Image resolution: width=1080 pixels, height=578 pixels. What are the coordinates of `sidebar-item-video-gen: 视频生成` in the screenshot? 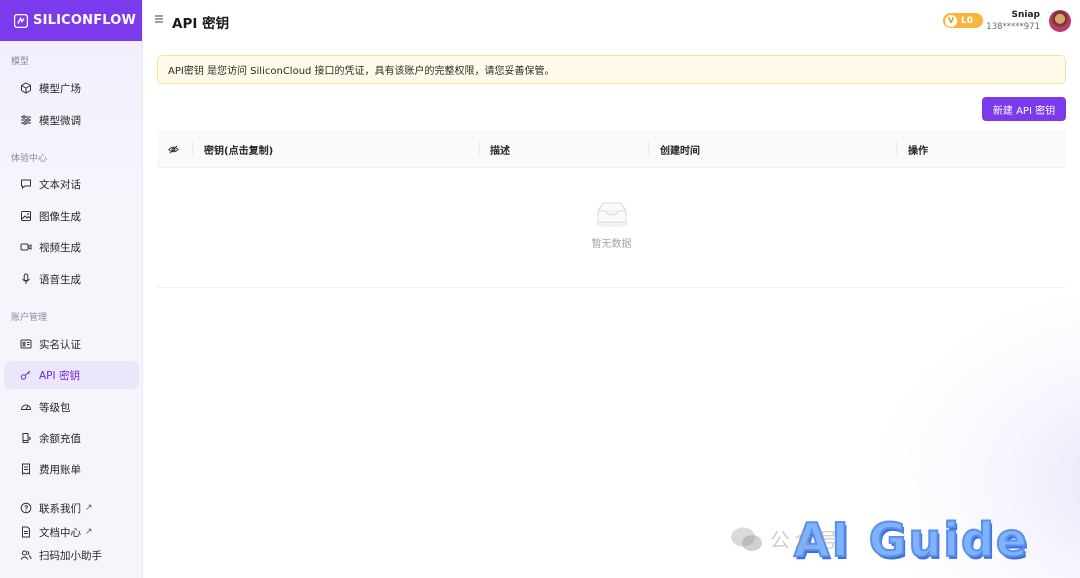 It's located at (71, 247).